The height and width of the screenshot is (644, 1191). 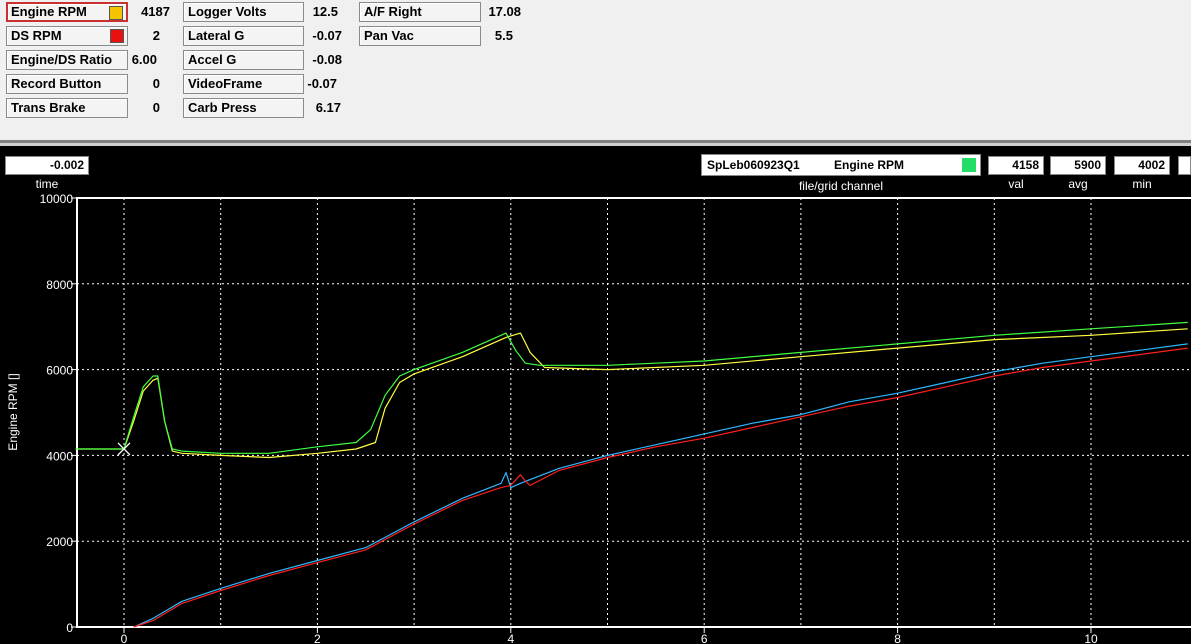 I want to click on x-tick-label: 2, so click(x=317, y=638).